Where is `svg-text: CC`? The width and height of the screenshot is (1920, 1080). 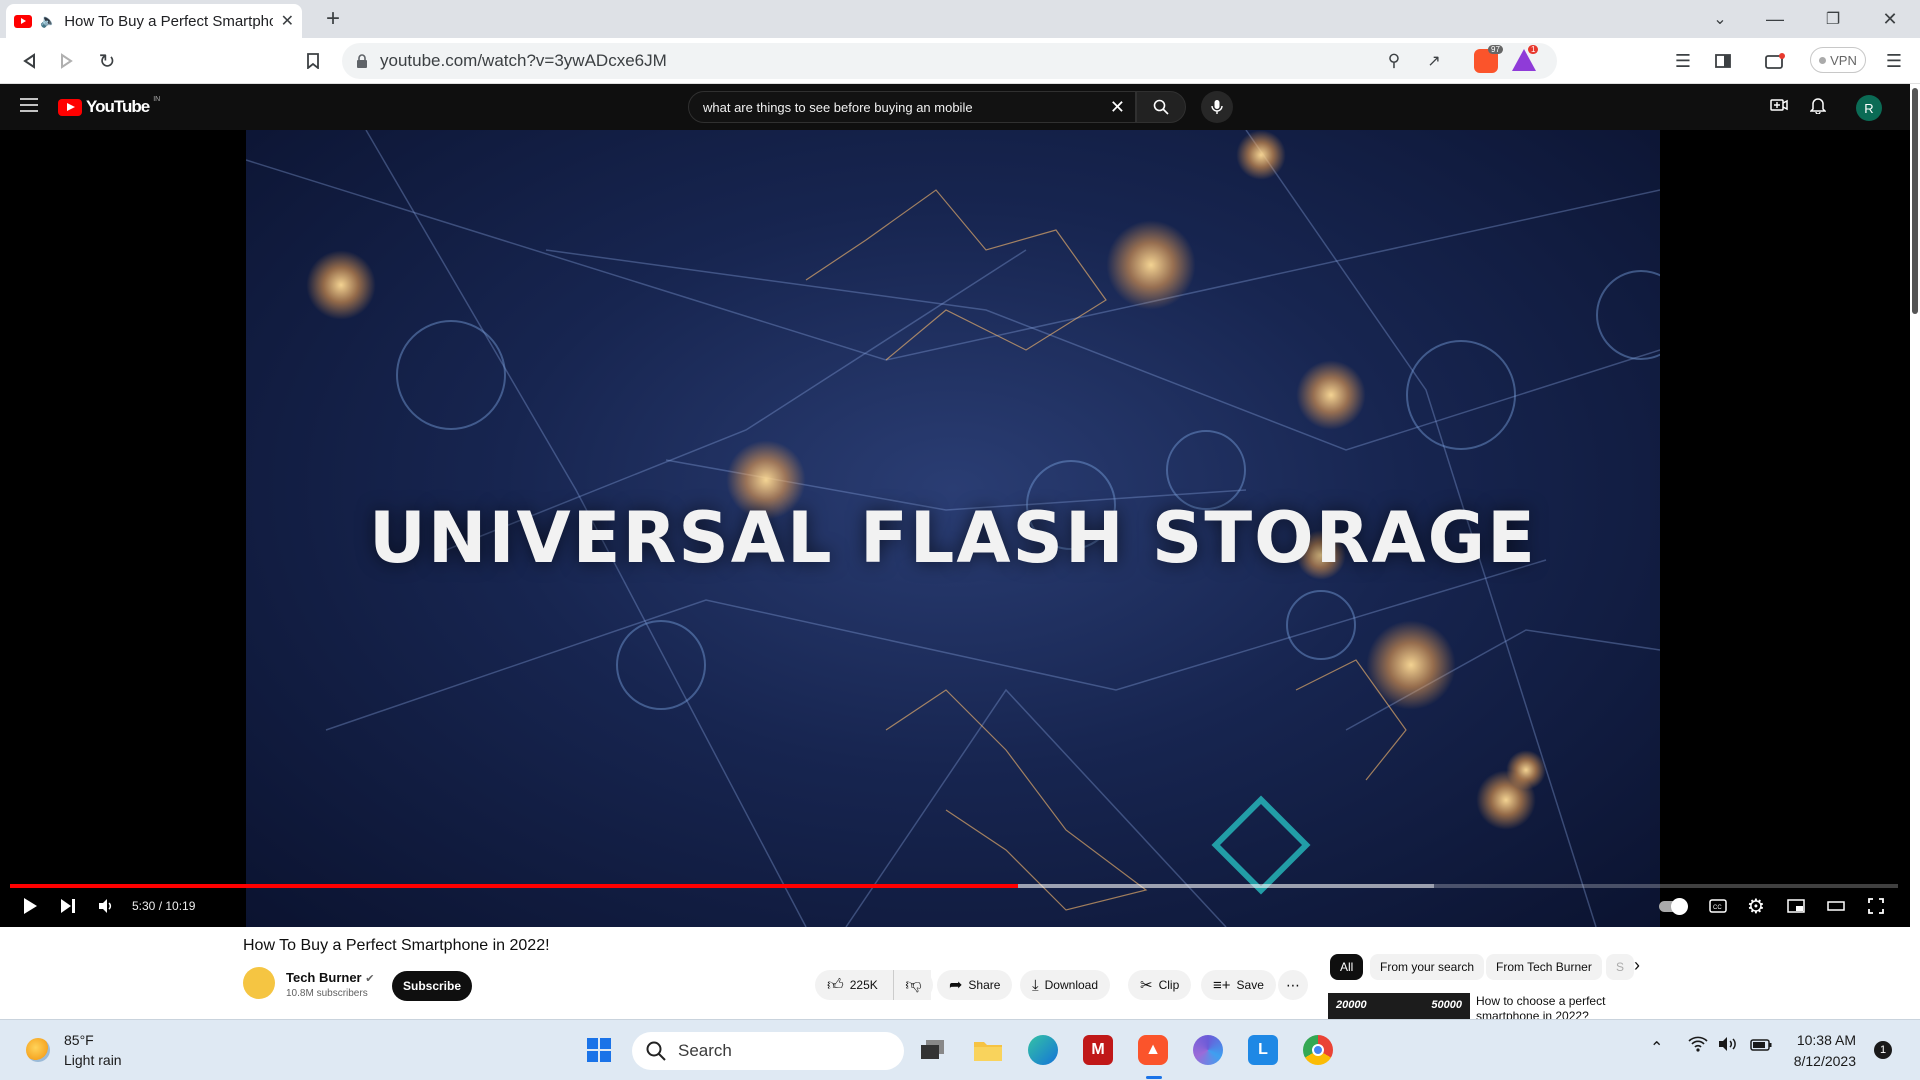
svg-text: CC is located at coordinates (1717, 908).